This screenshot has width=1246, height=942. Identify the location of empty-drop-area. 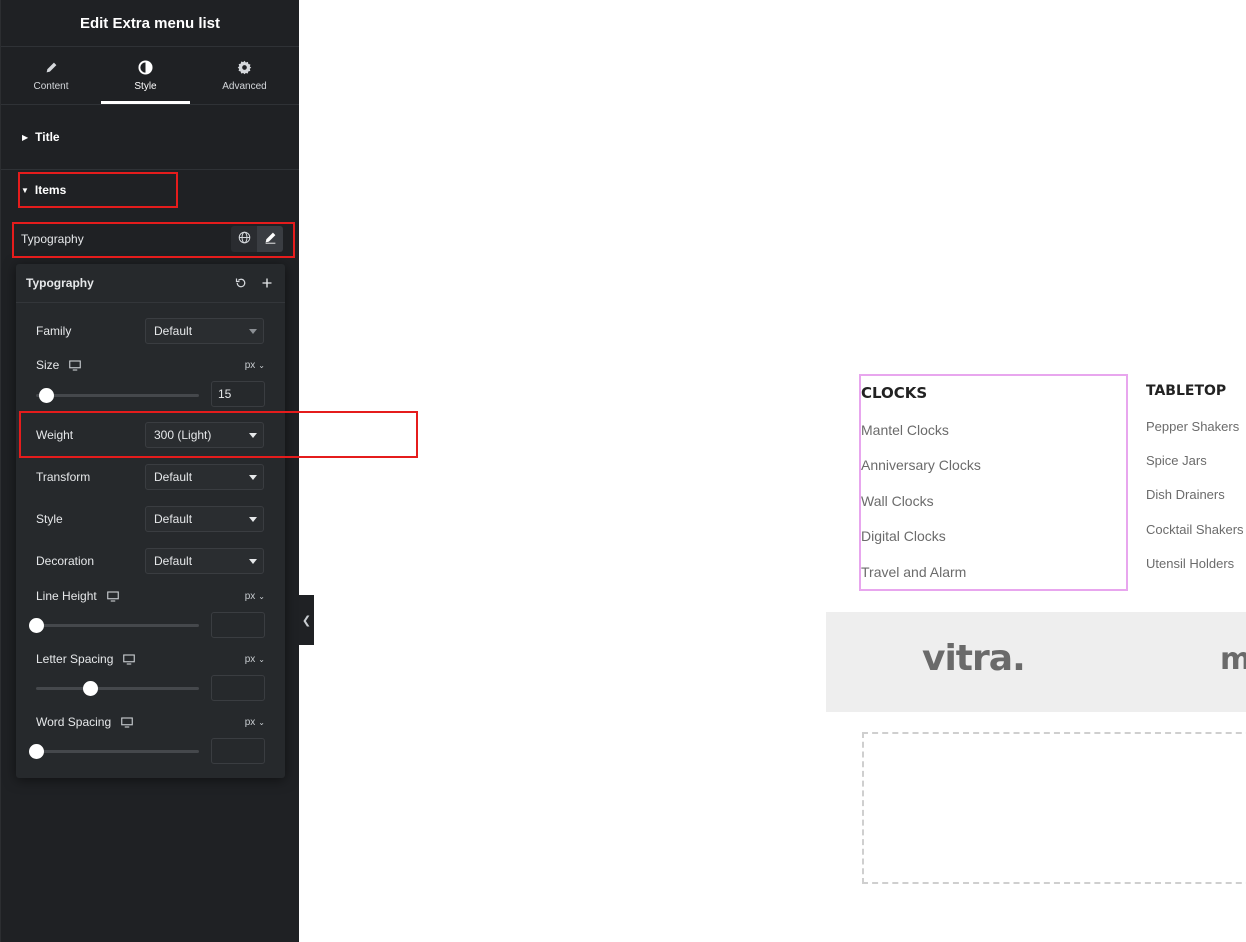
(1054, 808).